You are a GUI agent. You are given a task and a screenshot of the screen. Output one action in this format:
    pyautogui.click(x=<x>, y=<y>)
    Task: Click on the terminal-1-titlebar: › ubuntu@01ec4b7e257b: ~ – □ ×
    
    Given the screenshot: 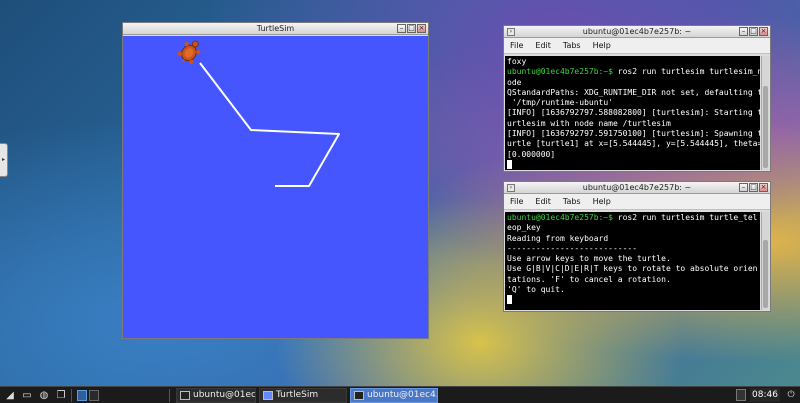 What is the action you would take?
    pyautogui.click(x=637, y=32)
    